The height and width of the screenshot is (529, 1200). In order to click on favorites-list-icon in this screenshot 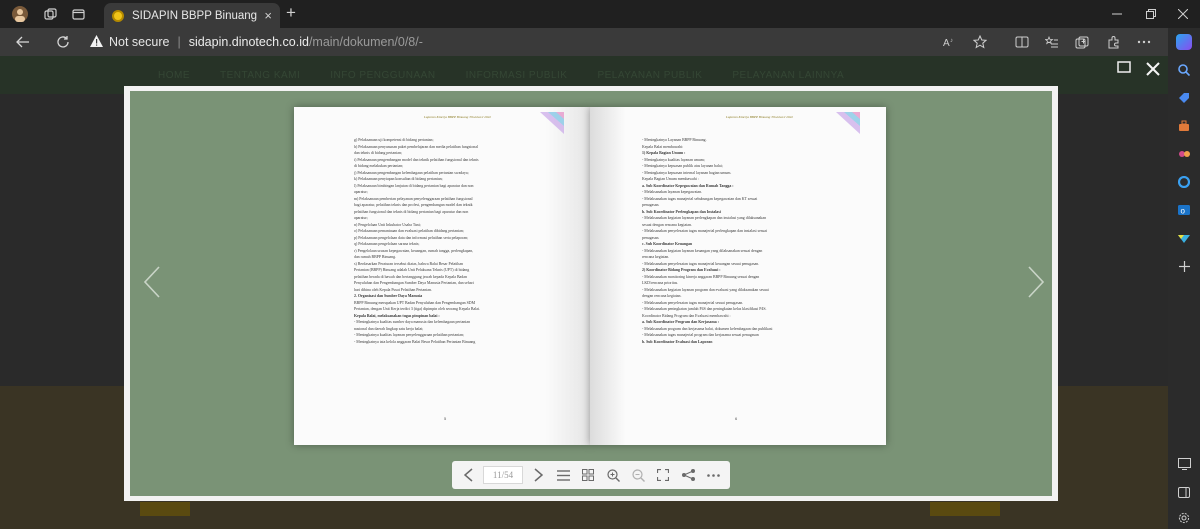, I will do `click(1052, 42)`.